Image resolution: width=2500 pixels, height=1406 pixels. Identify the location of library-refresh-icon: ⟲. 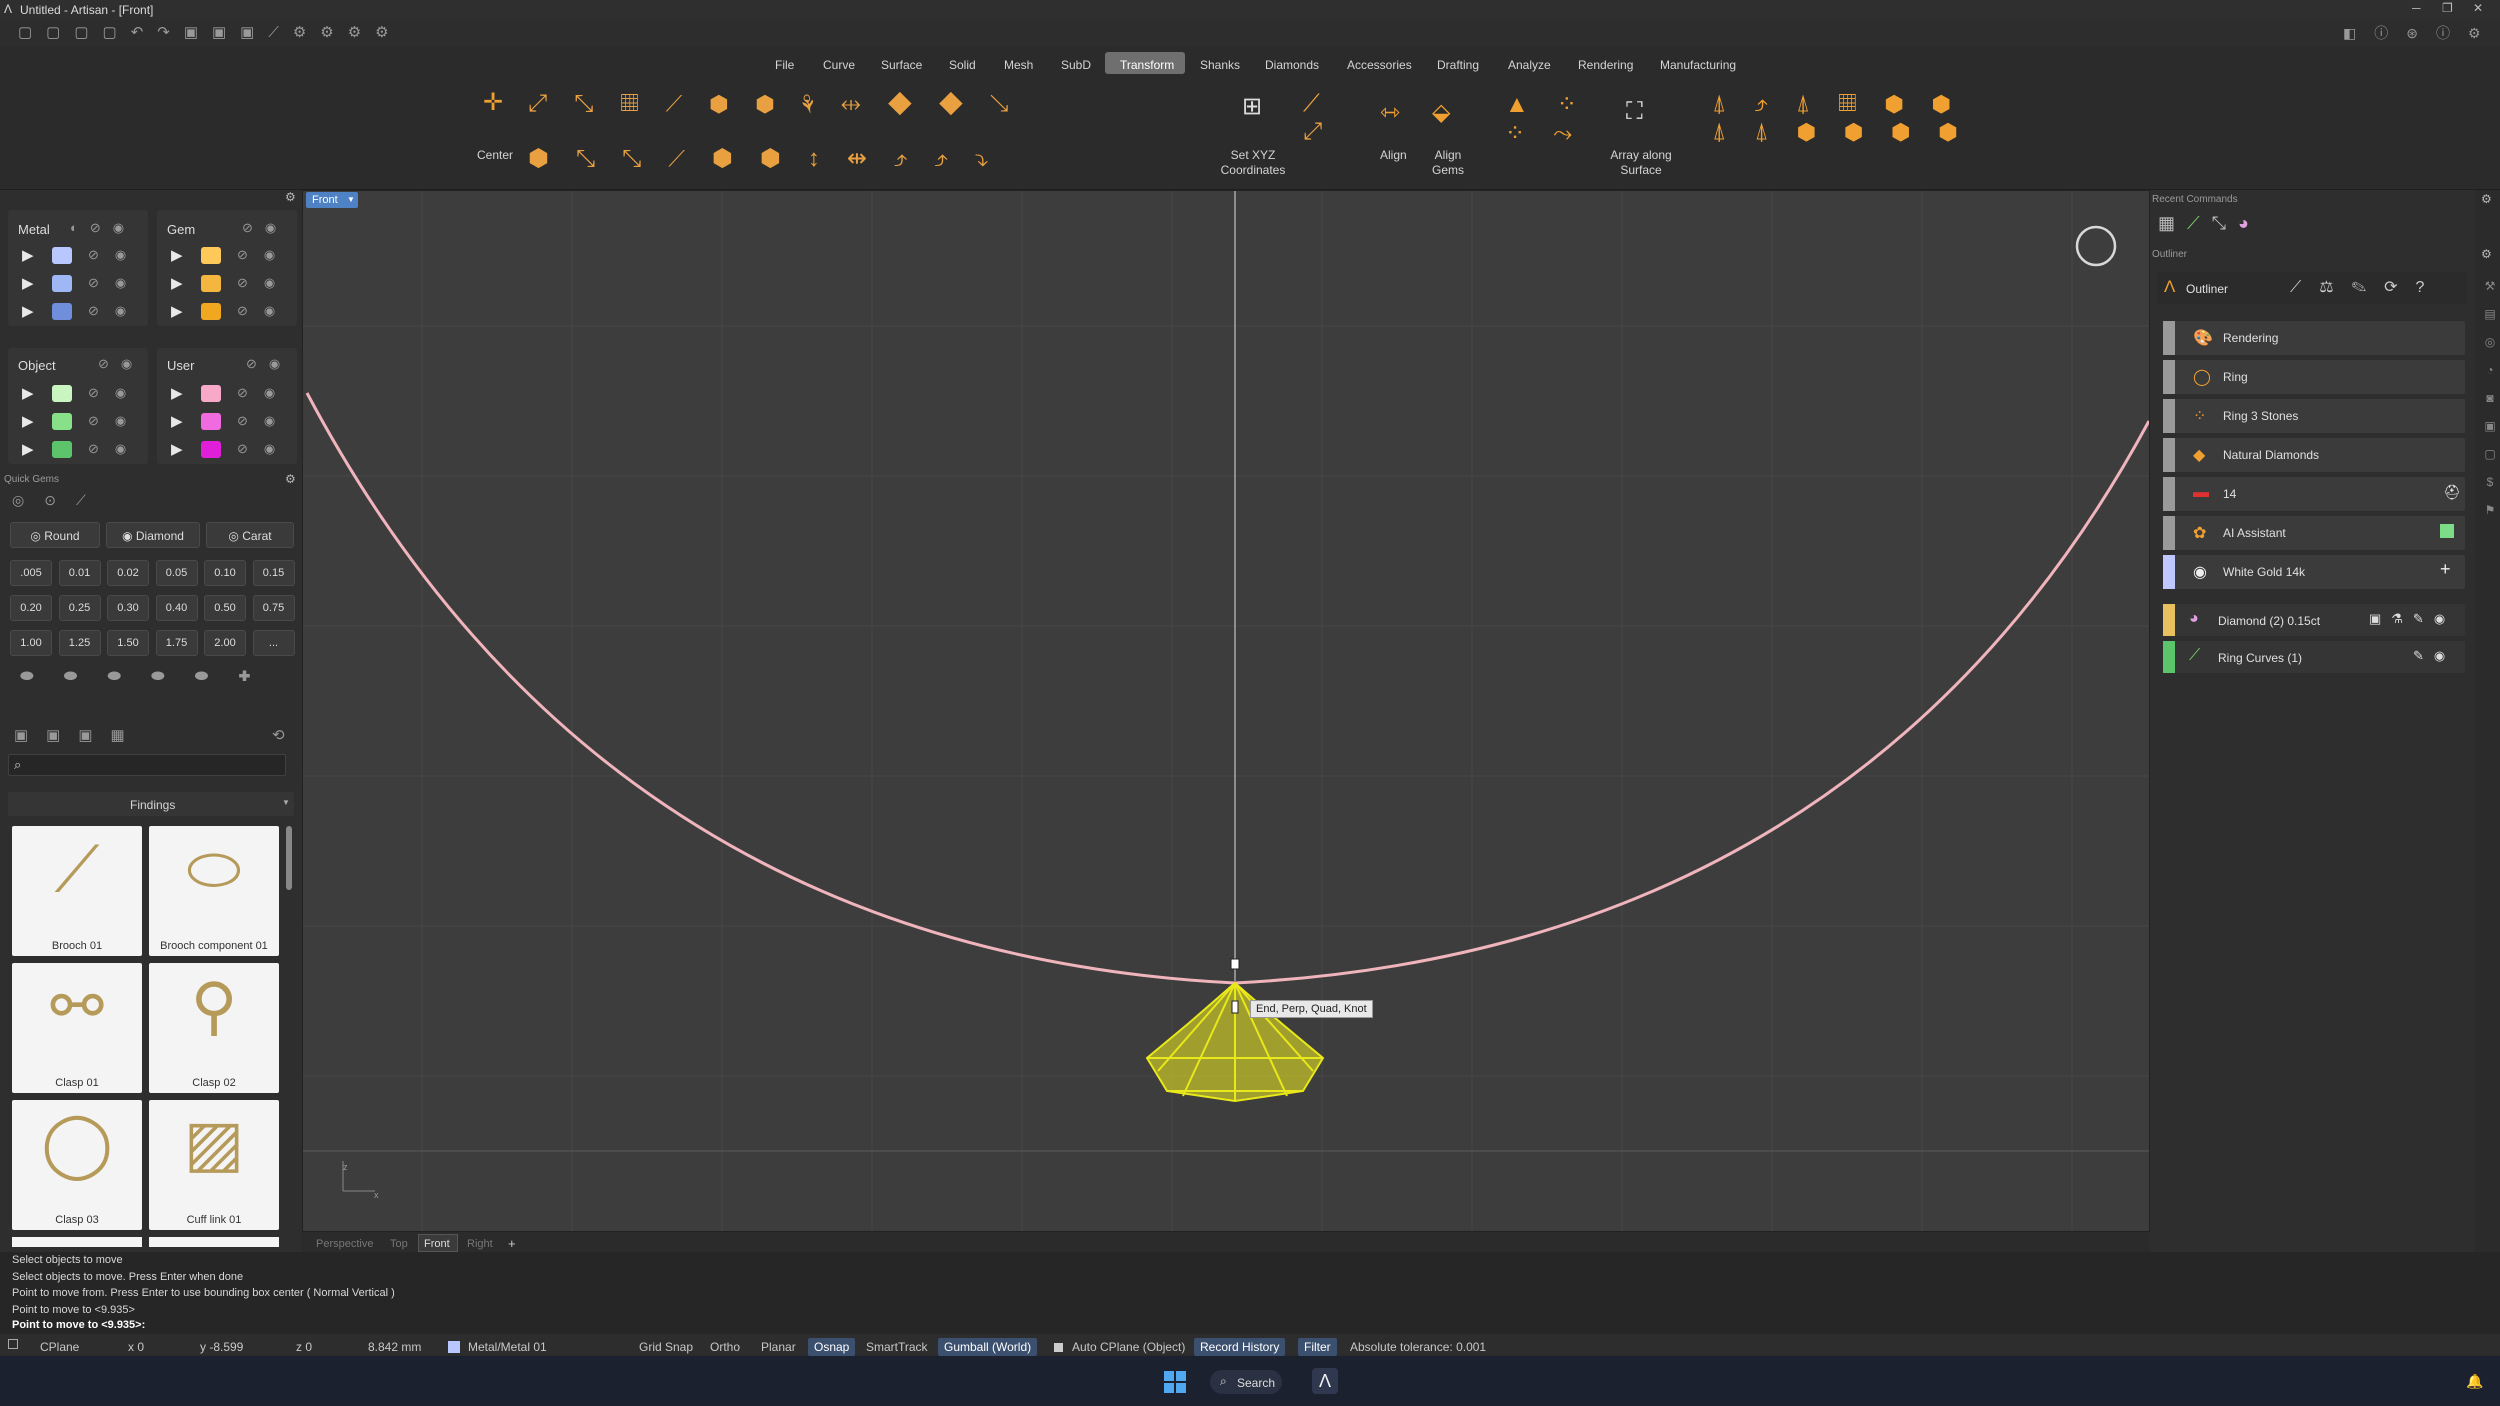
(278, 735).